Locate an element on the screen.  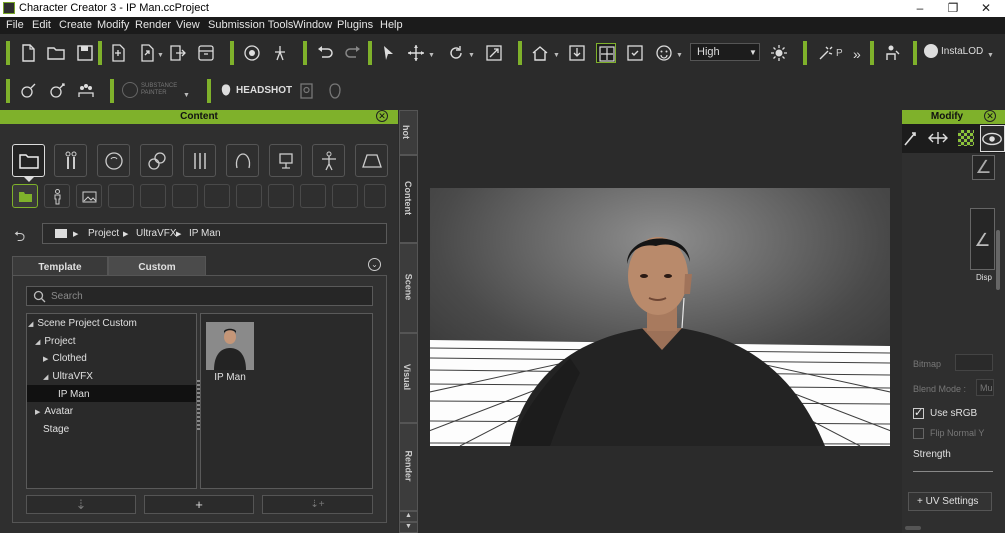
menu-help: Help is located at coordinates (391, 25).